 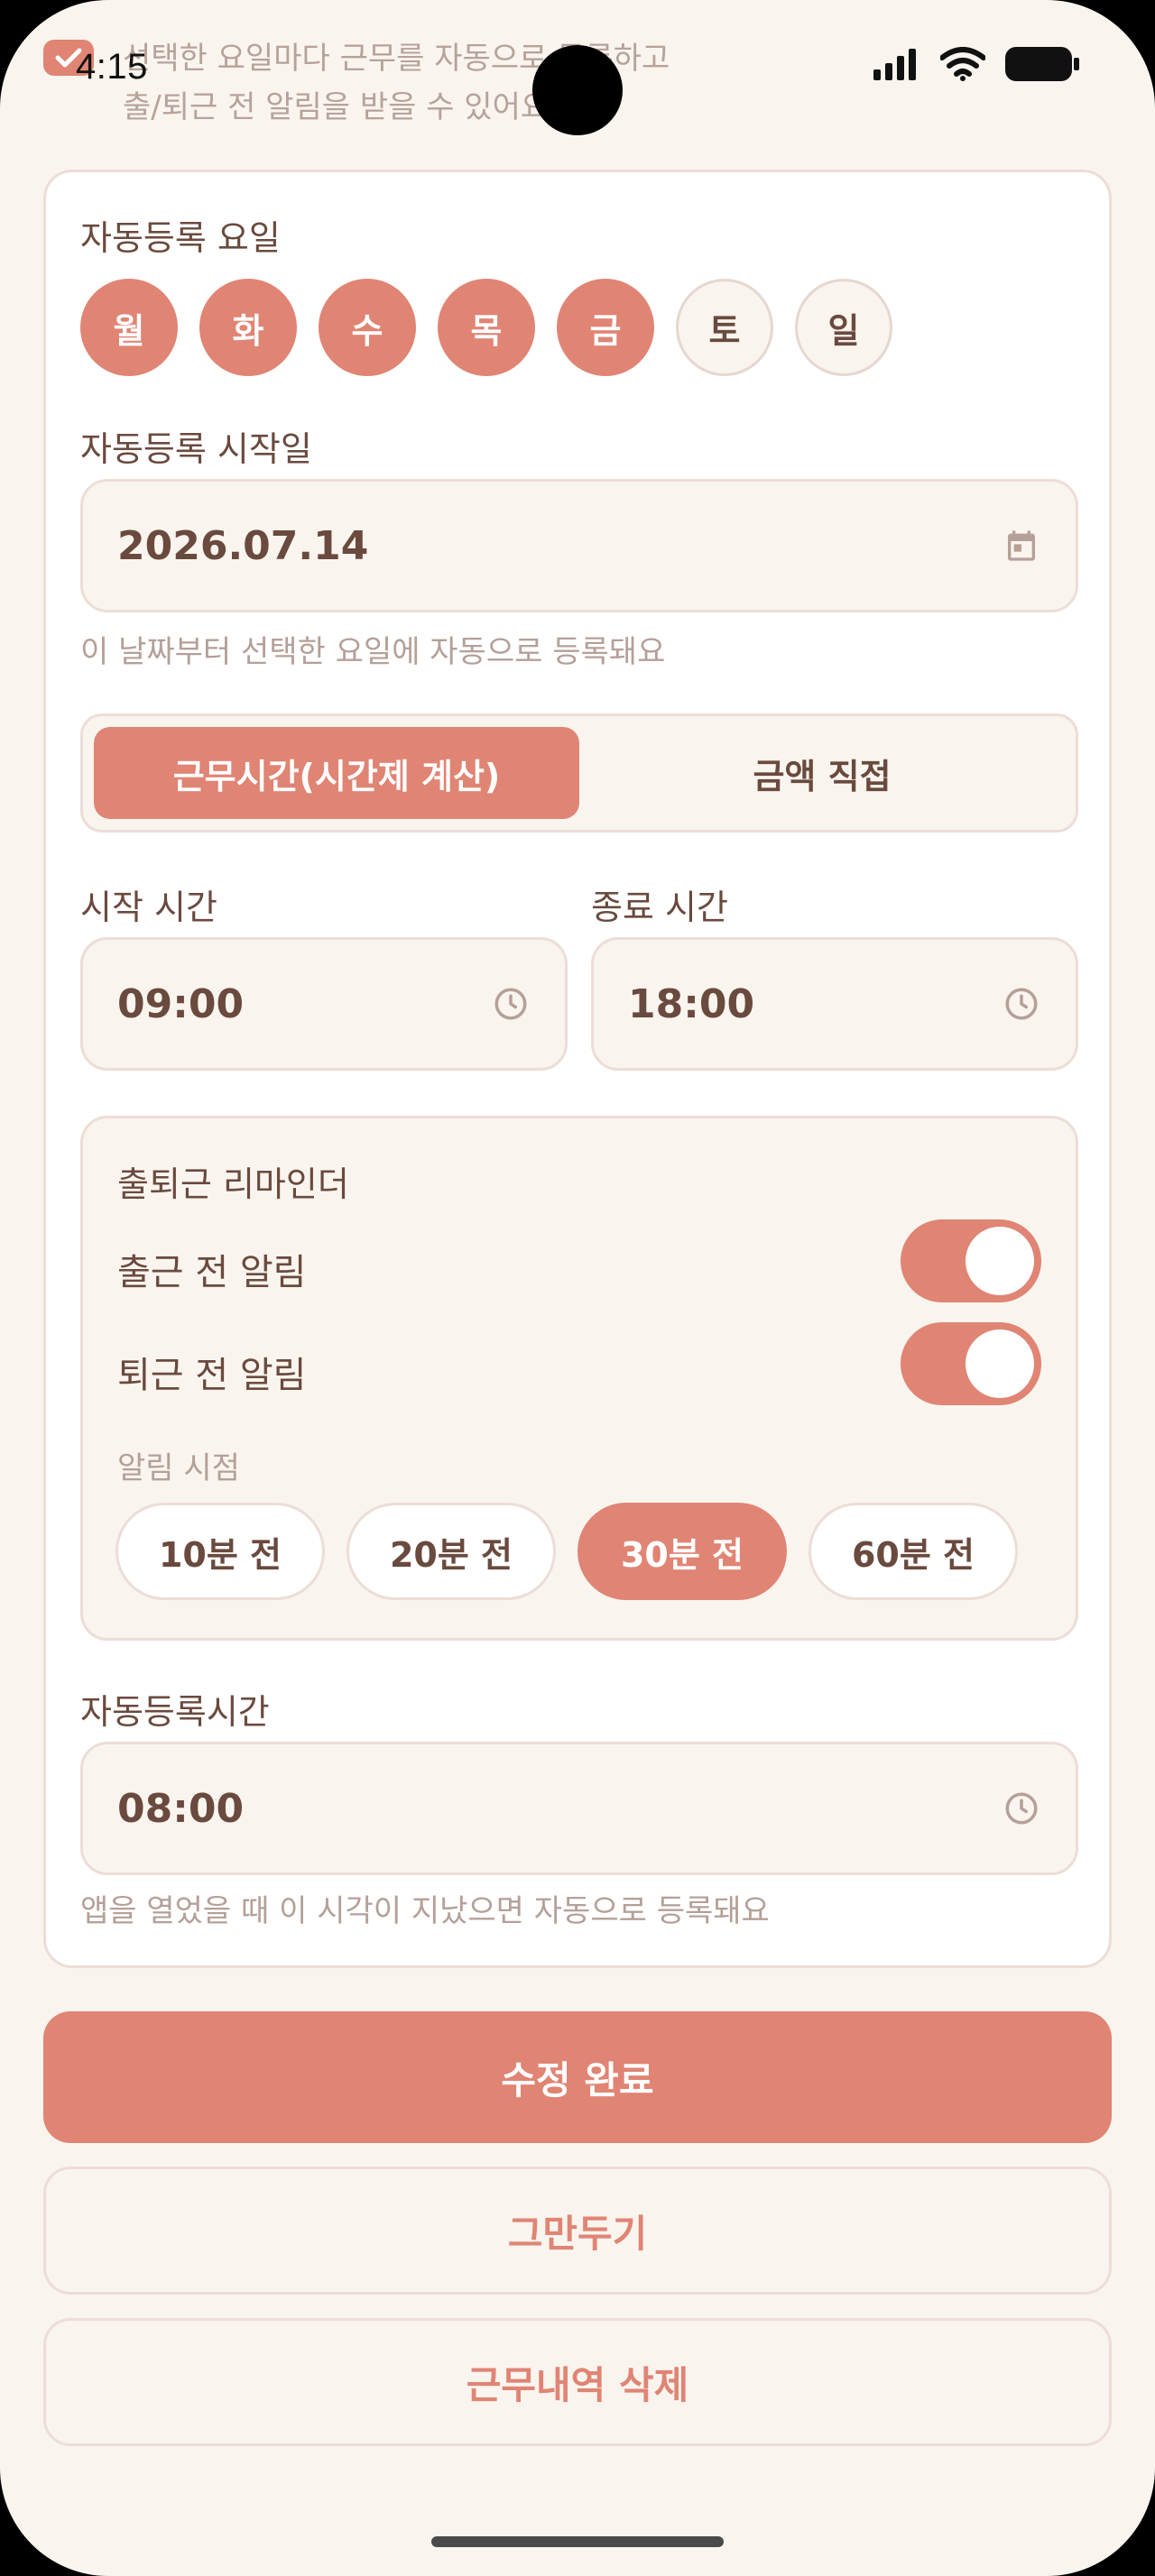 I want to click on clock-out-reminder-label: 퇴근 전 알림, so click(x=212, y=1375).